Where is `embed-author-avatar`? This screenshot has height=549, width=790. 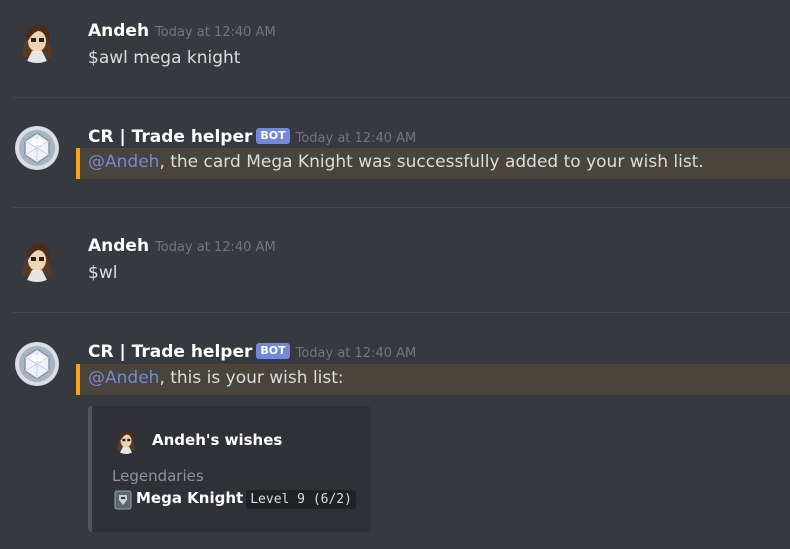
embed-author-avatar is located at coordinates (126, 440).